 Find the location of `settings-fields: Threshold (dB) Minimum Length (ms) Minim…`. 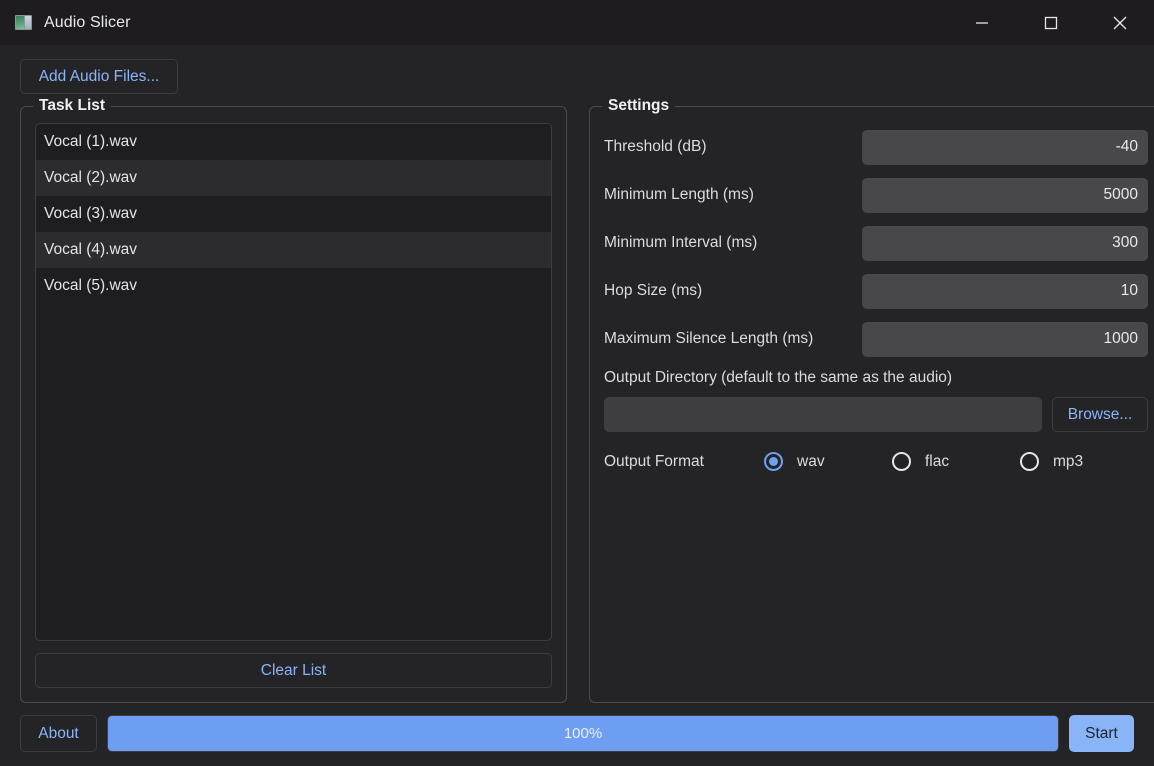

settings-fields: Threshold (dB) Minimum Length (ms) Minim… is located at coordinates (876, 243).